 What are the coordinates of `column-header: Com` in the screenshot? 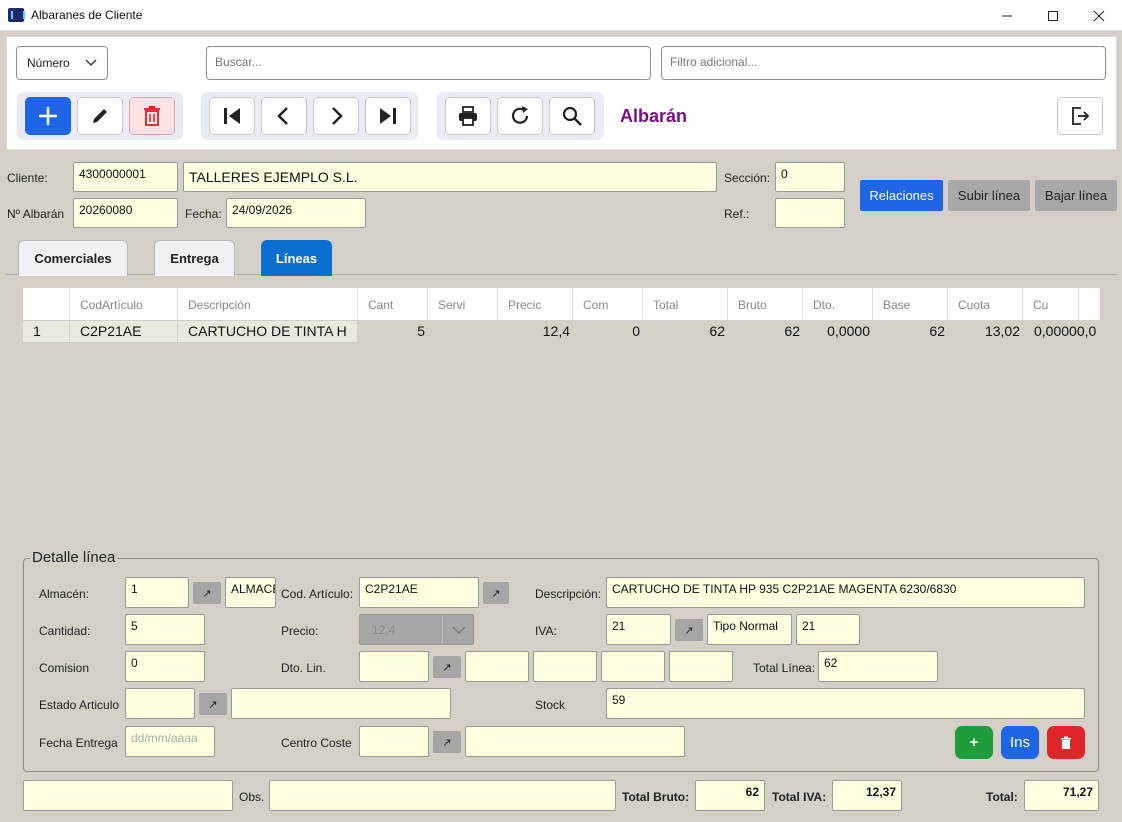 It's located at (608, 304).